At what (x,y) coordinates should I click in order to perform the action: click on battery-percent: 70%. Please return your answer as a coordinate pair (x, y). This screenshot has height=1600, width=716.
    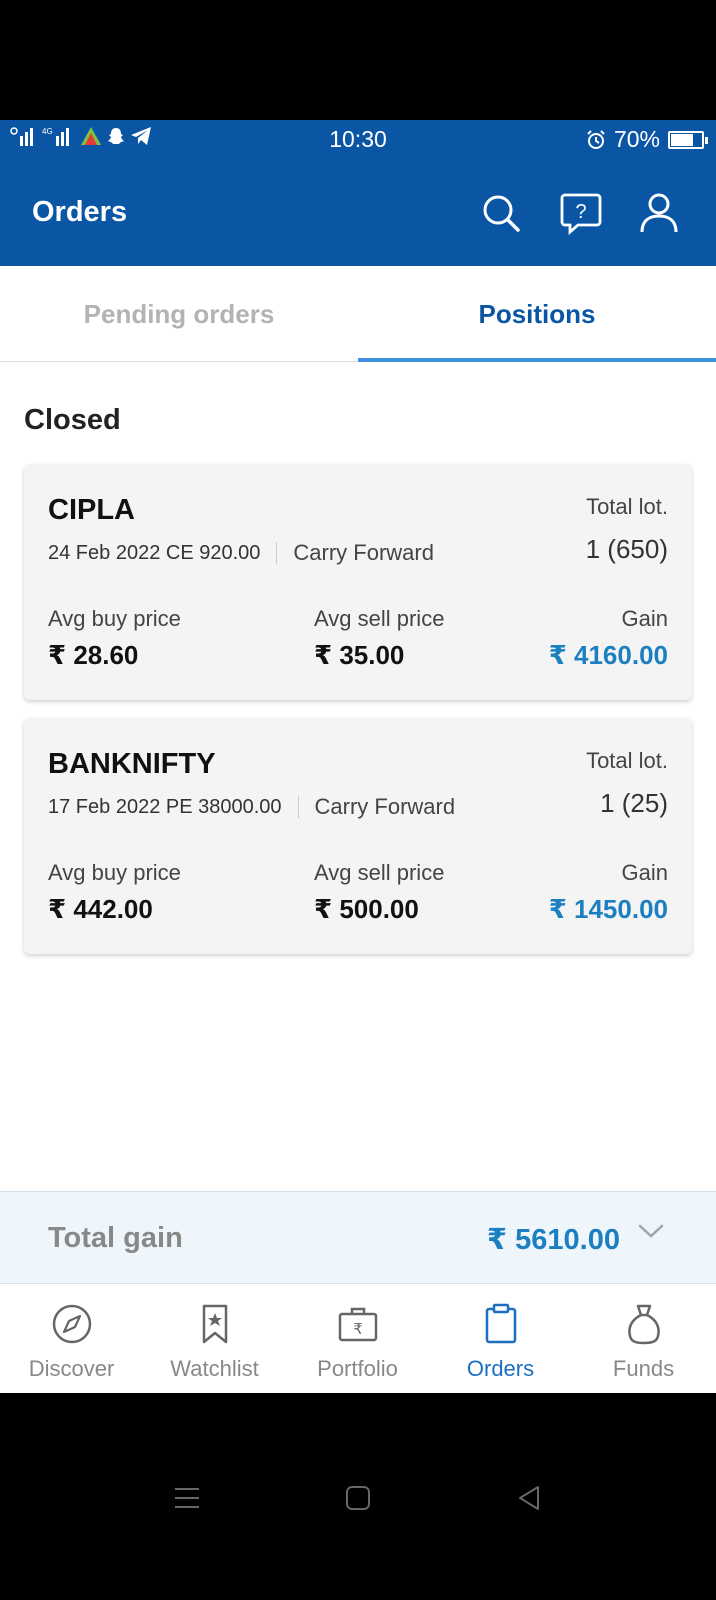
    Looking at the image, I should click on (636, 139).